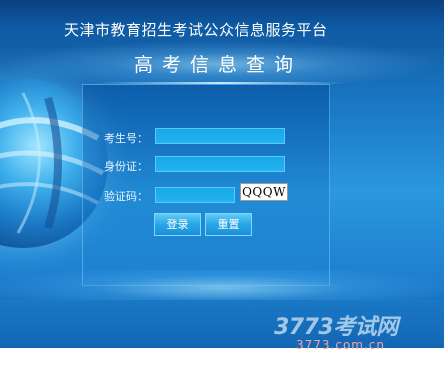 The height and width of the screenshot is (373, 444). I want to click on site-title: 天津市教育招生考试公众信息服务平台, so click(196, 30).